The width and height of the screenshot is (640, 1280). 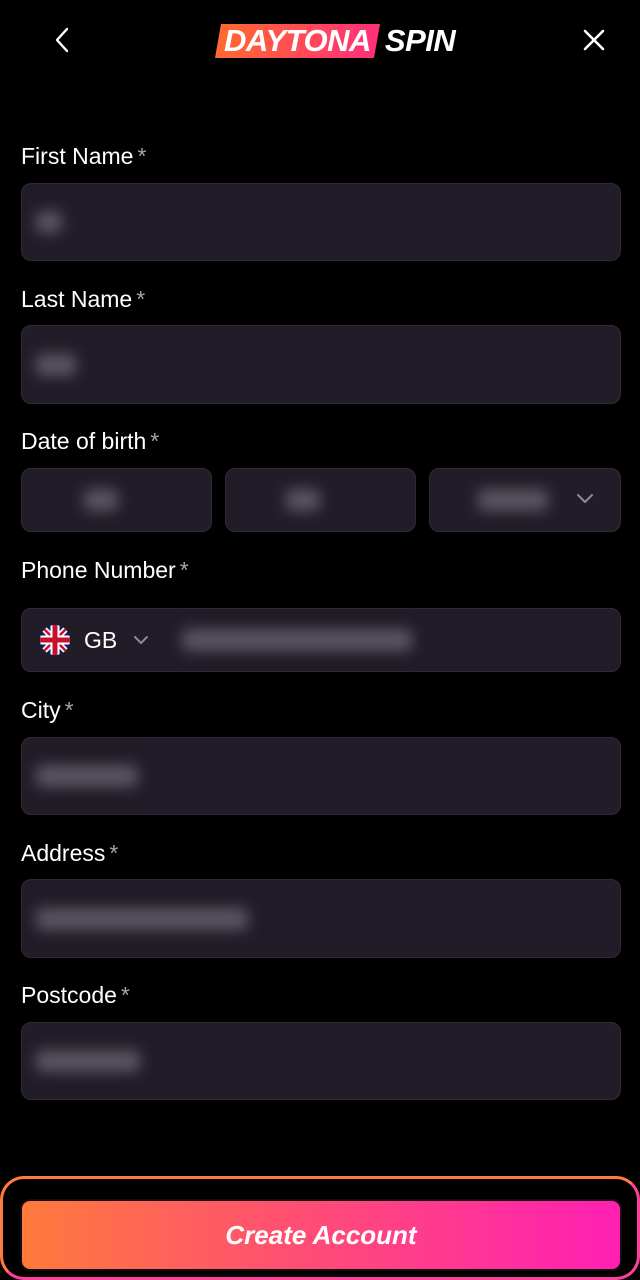 I want to click on back-button, so click(x=62, y=40).